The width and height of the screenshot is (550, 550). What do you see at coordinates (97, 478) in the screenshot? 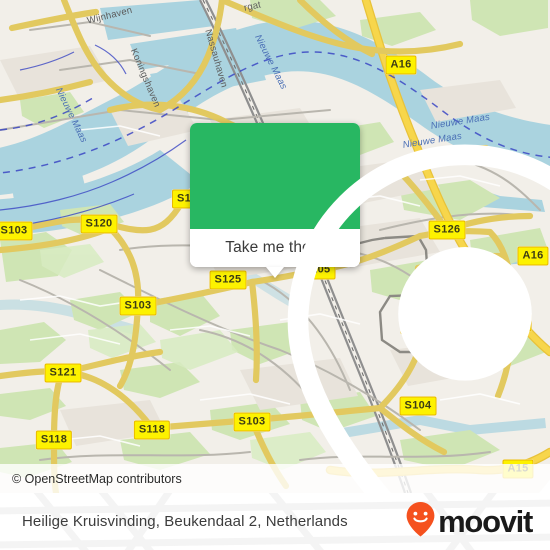
I see `osm-attribution-text: © OpenStreetMap contributors` at bounding box center [97, 478].